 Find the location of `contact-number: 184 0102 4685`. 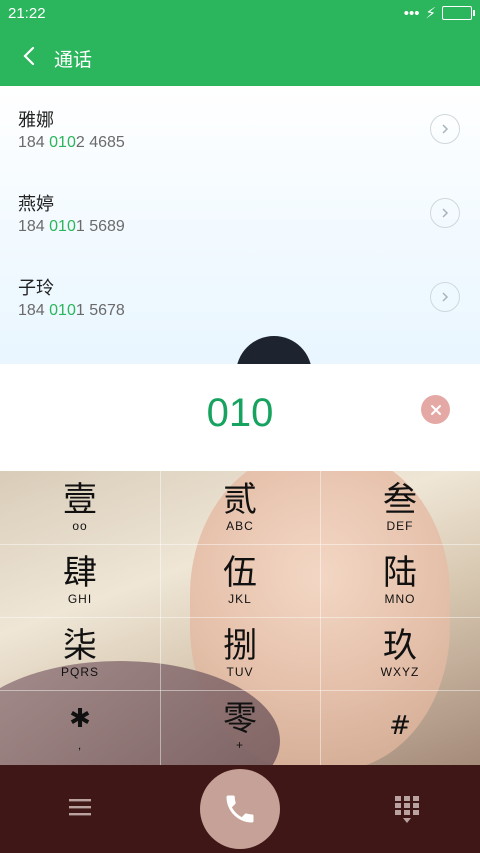

contact-number: 184 0102 4685 is located at coordinates (71, 142).